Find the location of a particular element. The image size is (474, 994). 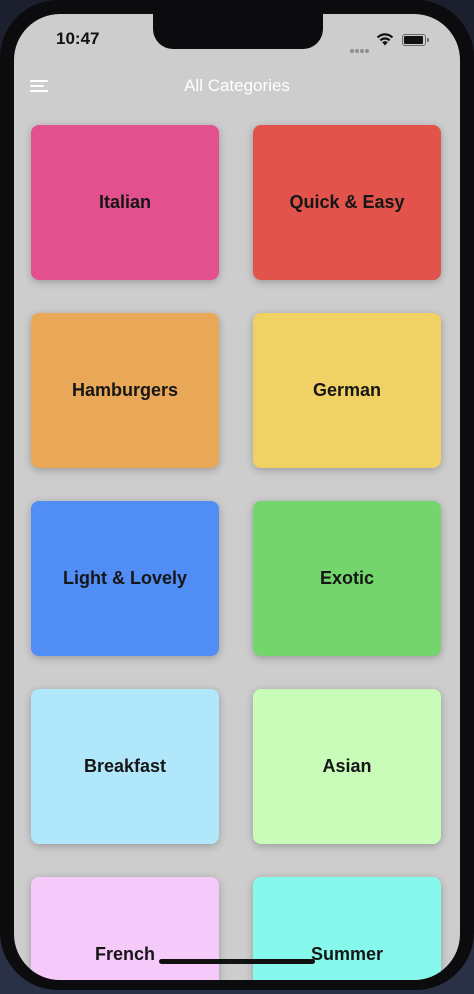

category-tile-hamburgers: Hamburgers is located at coordinates (125, 390).